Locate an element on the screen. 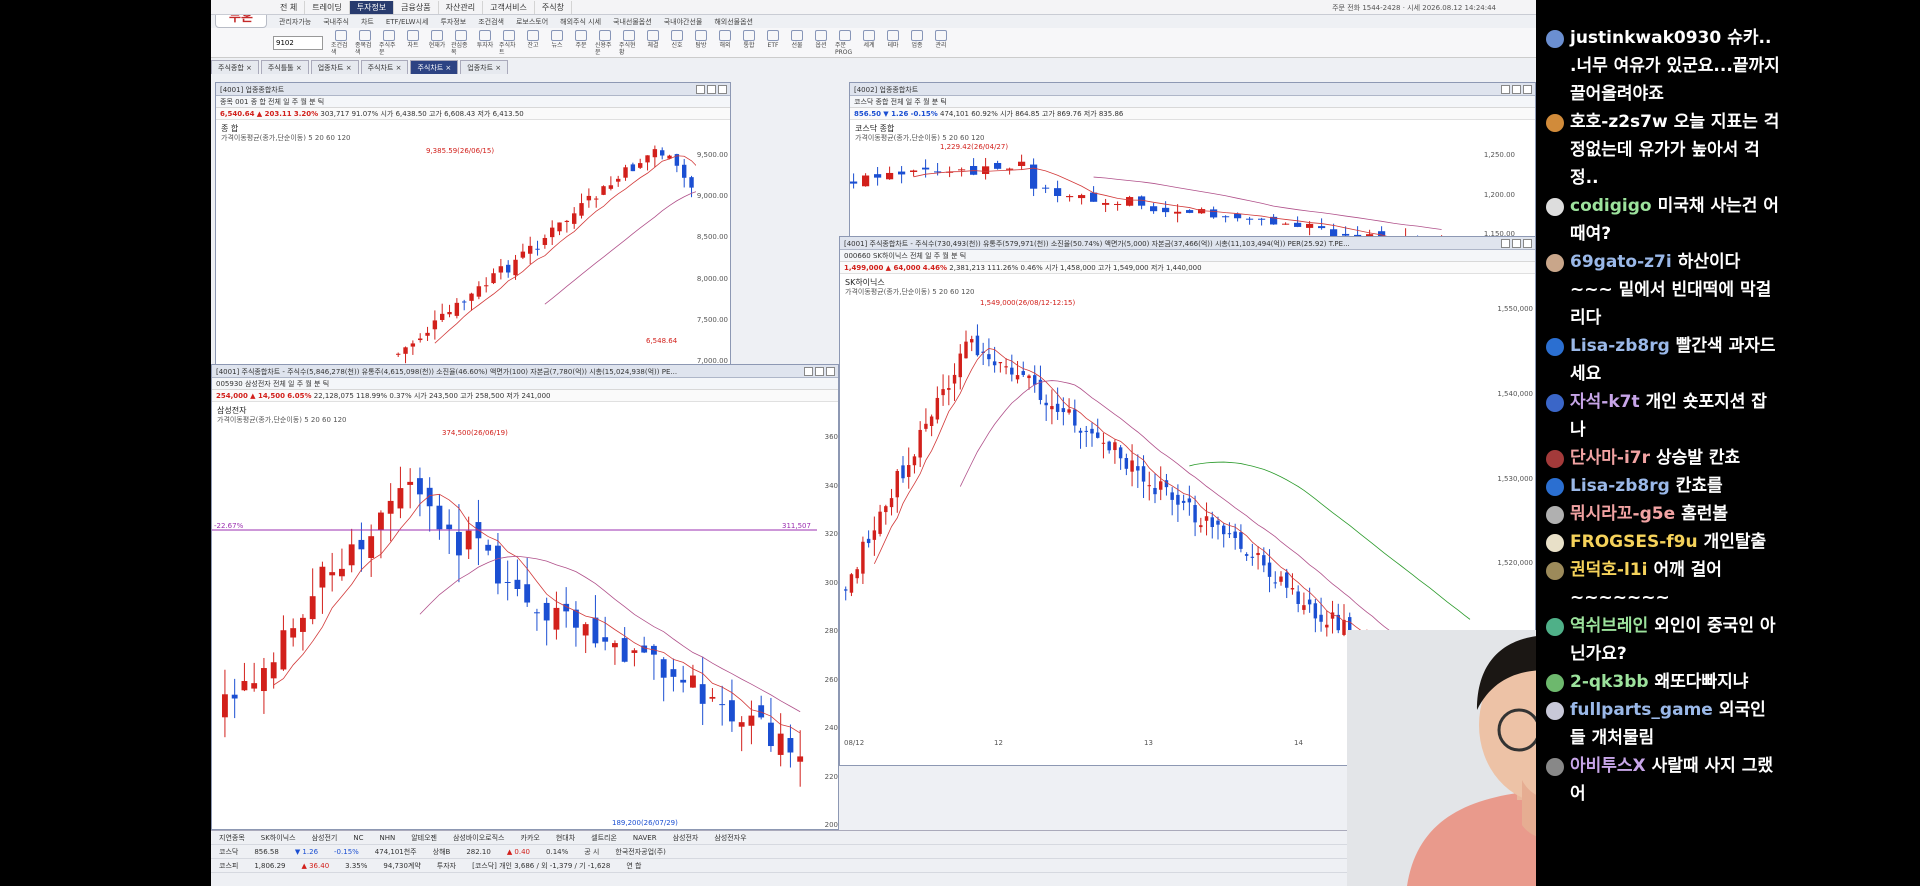 This screenshot has height=886, width=1920. submenu-item-4: 투자정보 is located at coordinates (453, 22).